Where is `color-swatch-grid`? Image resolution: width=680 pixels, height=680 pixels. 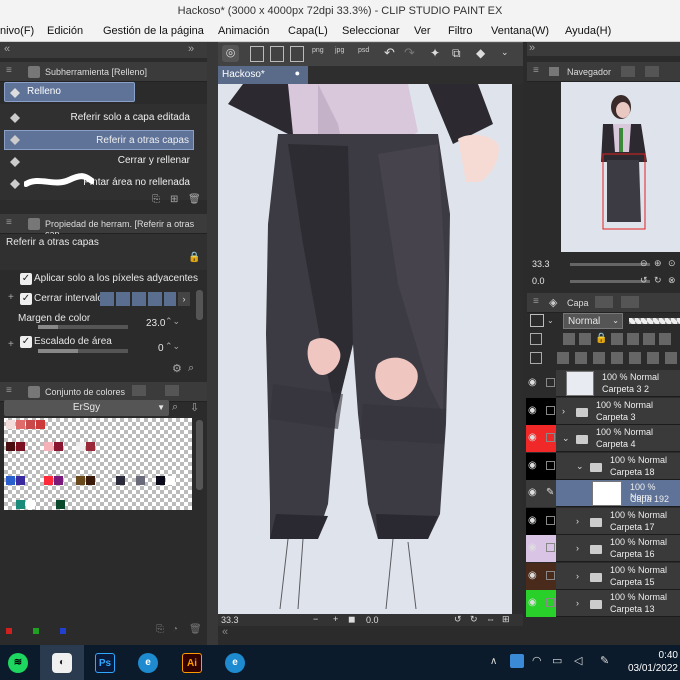 color-swatch-grid is located at coordinates (98, 464).